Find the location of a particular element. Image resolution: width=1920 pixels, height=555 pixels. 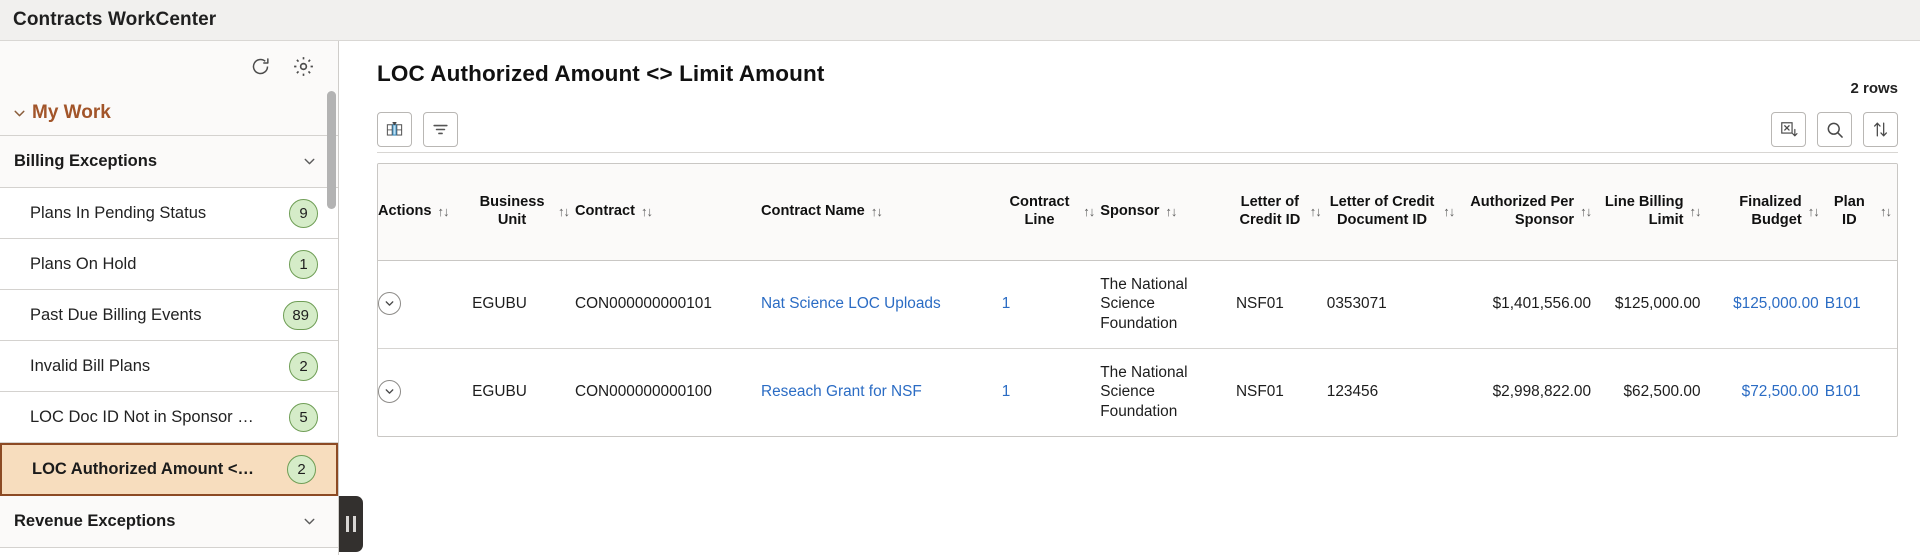

column-header-contract: Contract ↑↓ is located at coordinates (667, 212).